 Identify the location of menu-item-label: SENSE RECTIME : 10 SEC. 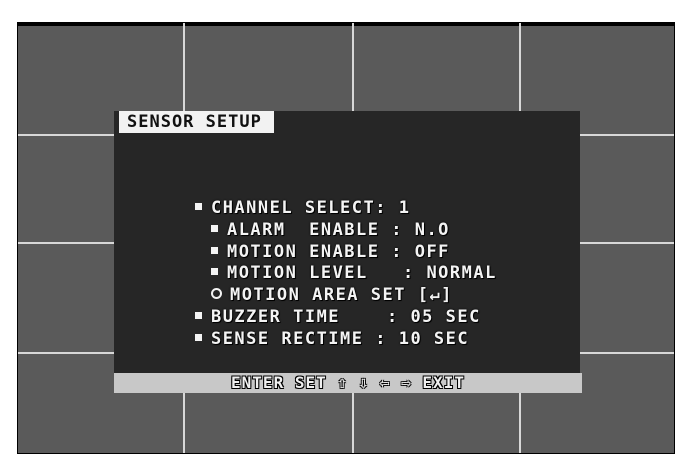
(340, 339).